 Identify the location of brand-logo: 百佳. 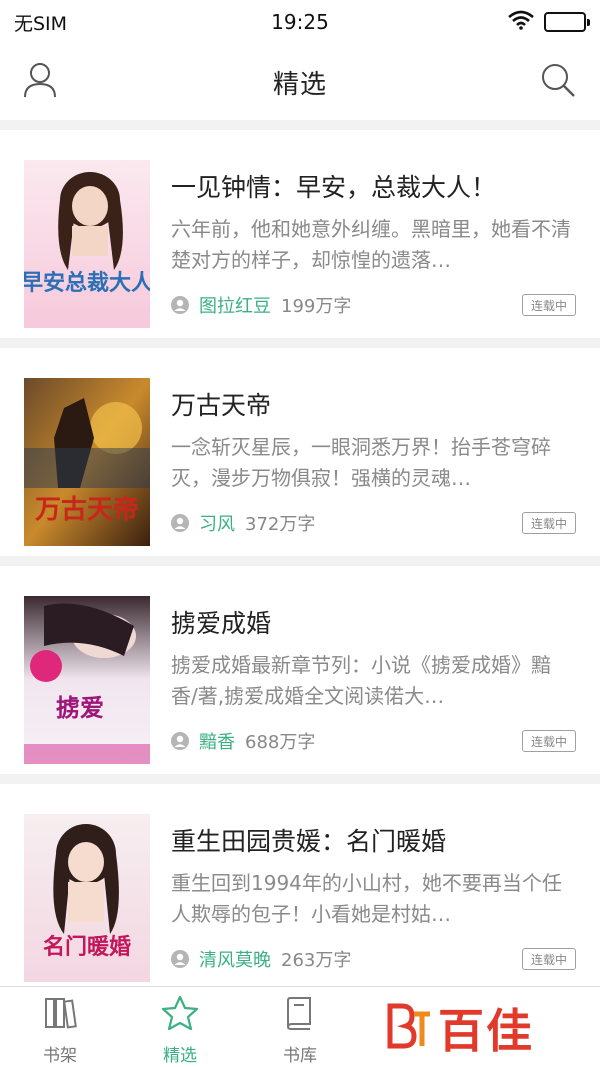
(482, 1029).